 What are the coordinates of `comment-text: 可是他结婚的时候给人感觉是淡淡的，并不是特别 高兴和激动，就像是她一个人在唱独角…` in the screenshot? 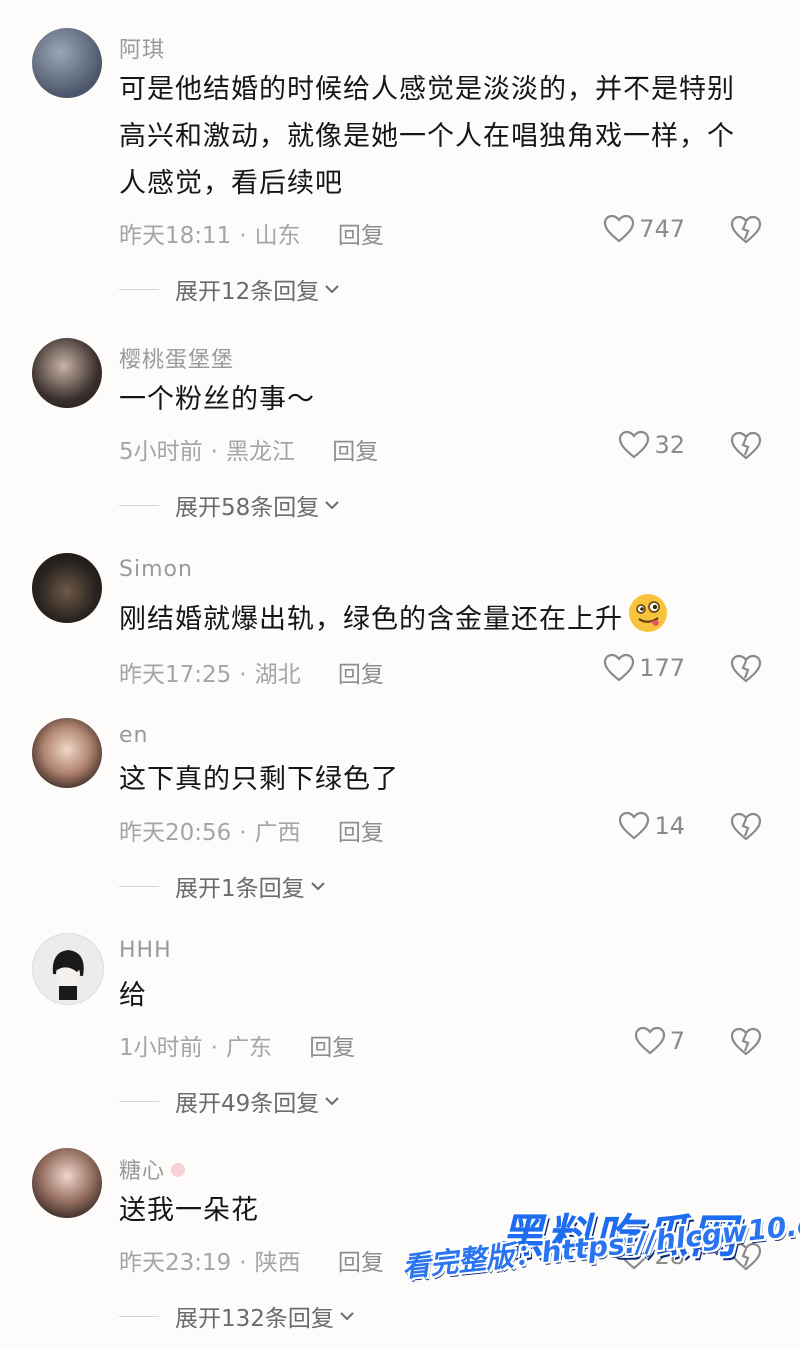 It's located at (427, 136).